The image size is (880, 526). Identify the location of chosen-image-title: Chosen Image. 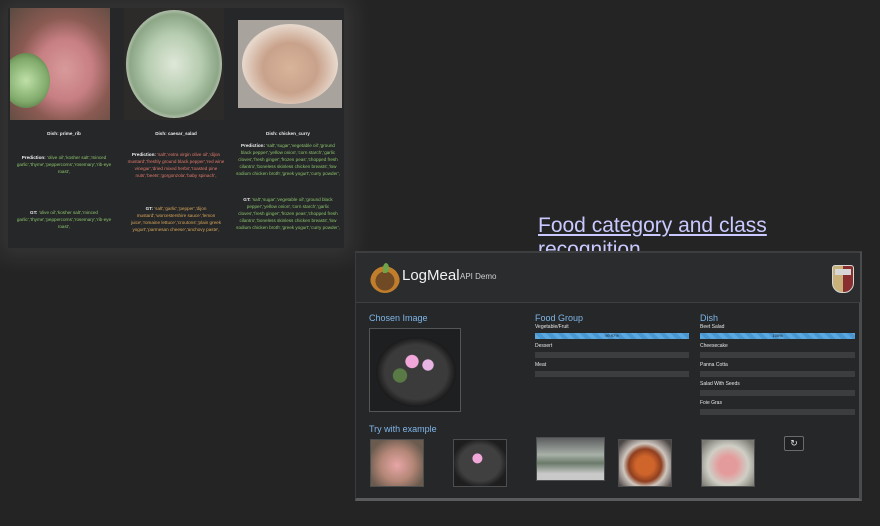
(398, 318).